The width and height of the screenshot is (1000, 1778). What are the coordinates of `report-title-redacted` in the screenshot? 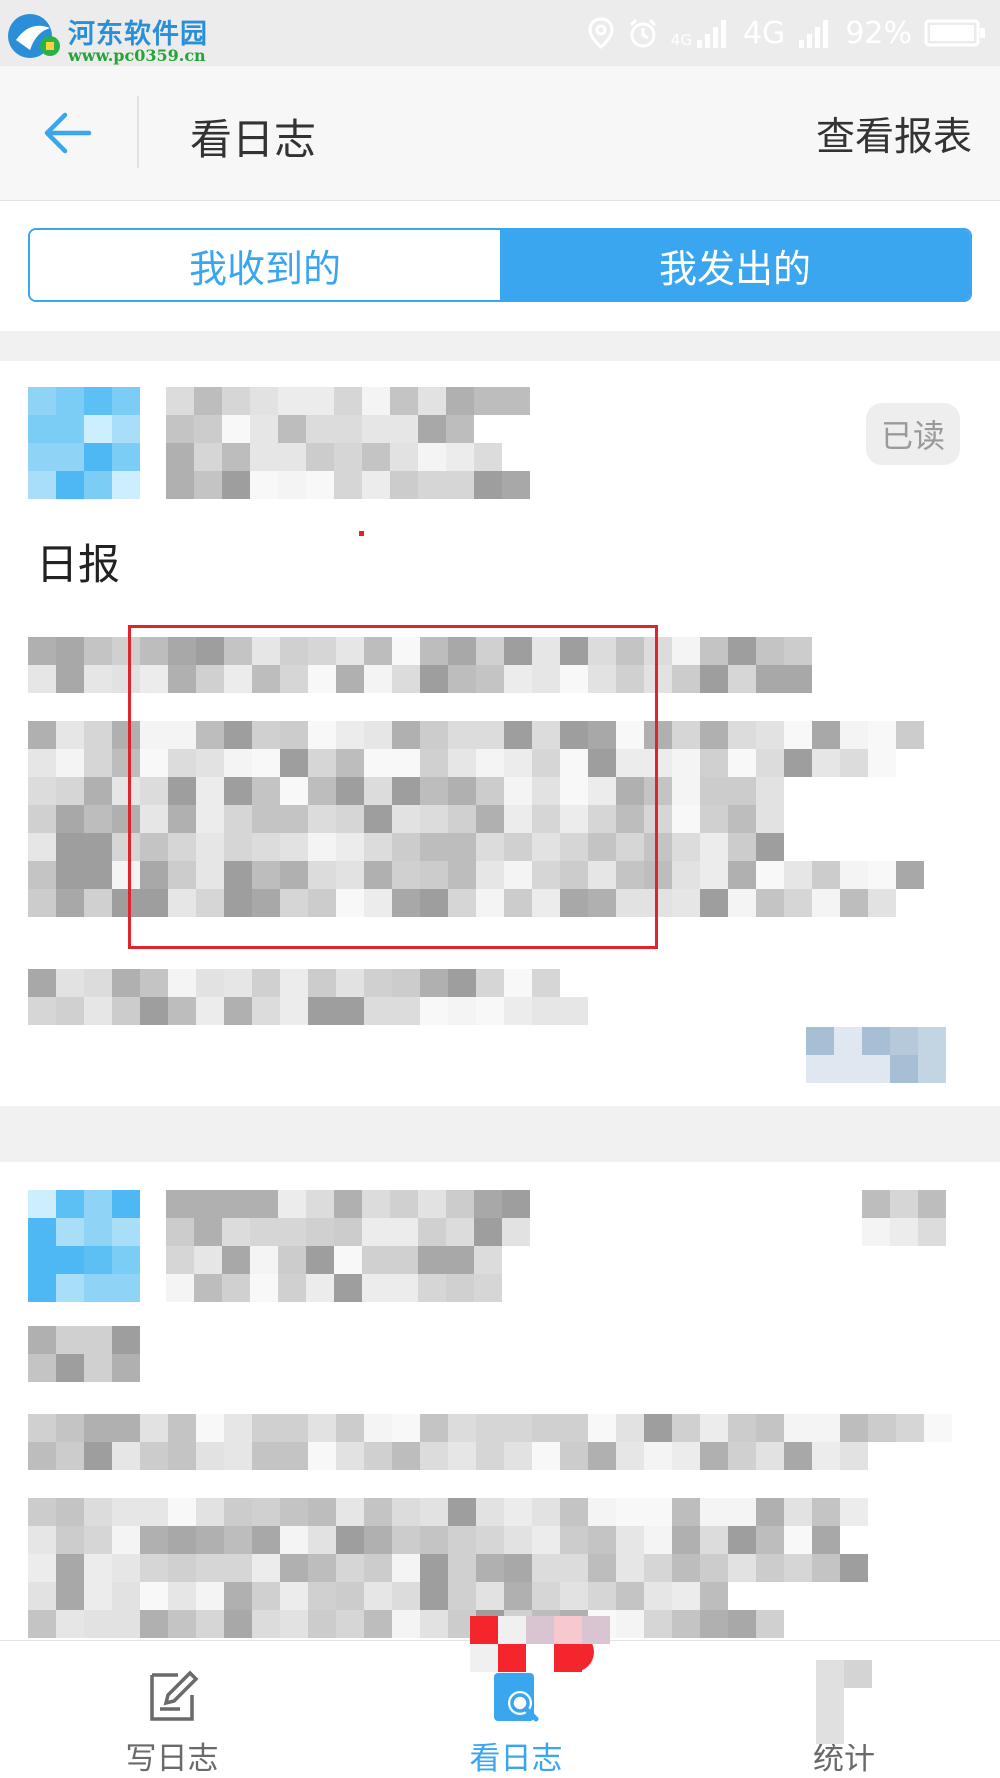 It's located at (84, 1354).